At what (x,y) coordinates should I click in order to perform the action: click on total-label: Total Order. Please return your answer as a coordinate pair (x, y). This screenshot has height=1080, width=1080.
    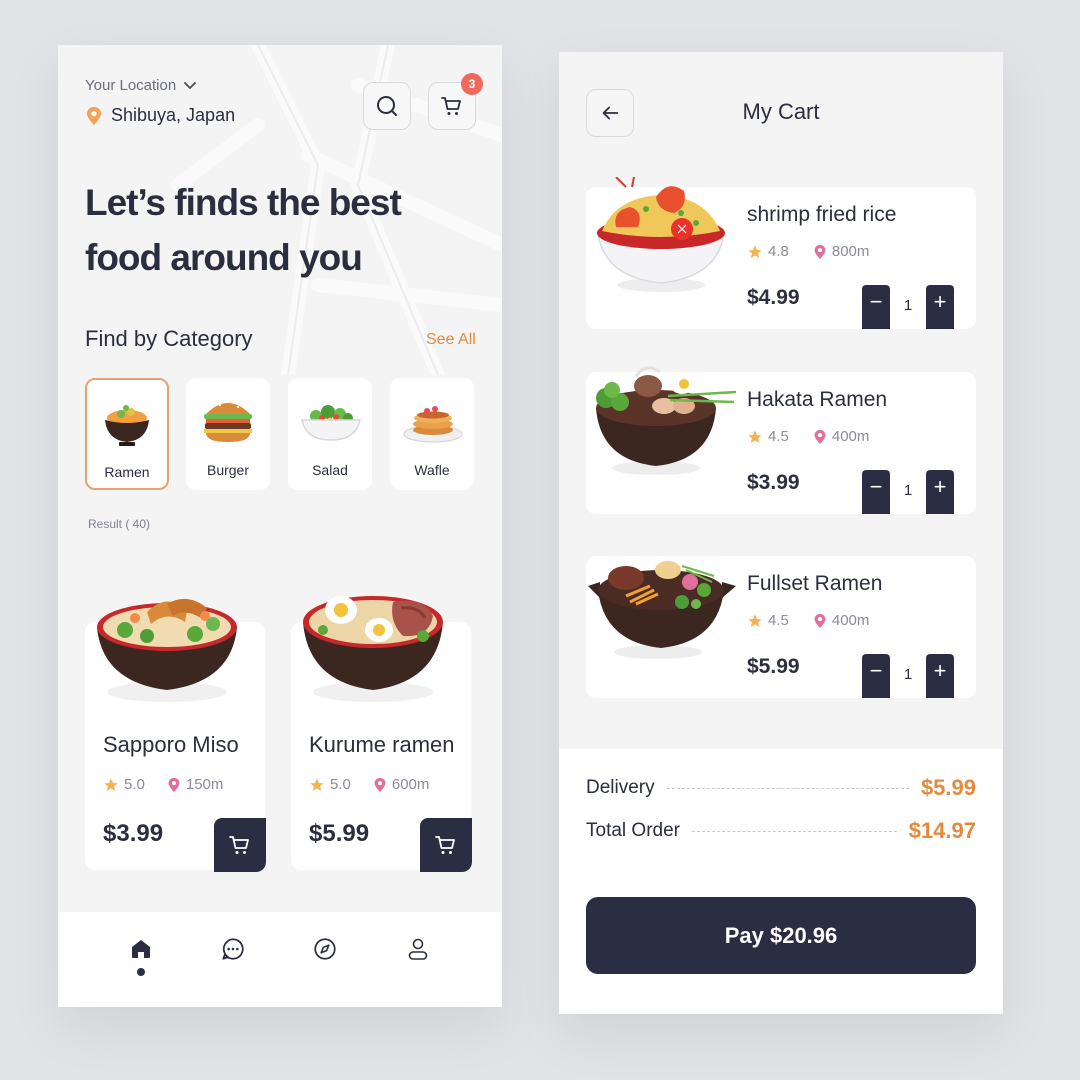
    Looking at the image, I should click on (633, 830).